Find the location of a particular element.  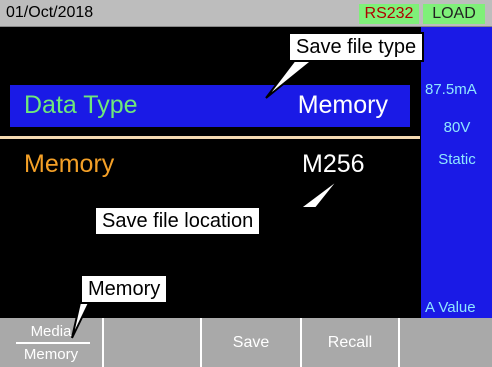

file-type-callout: Save file type is located at coordinates (356, 47).